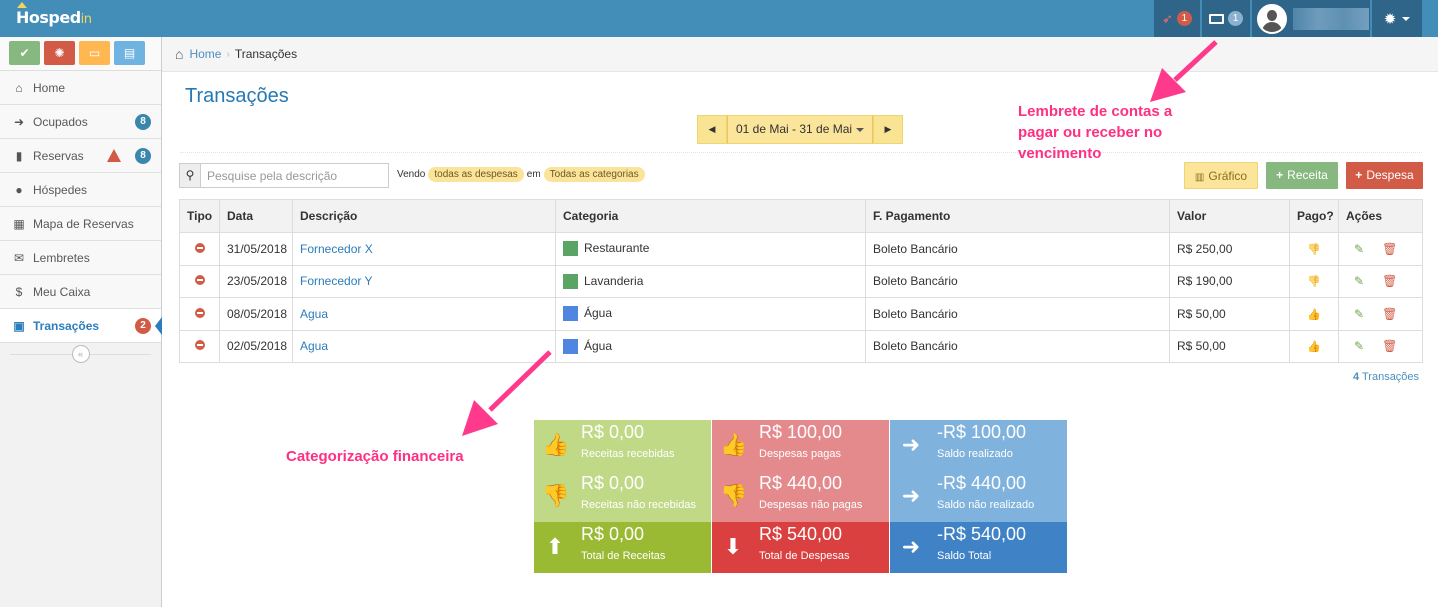 The width and height of the screenshot is (1438, 607). Describe the element at coordinates (336, 249) in the screenshot. I see `description-link: Fornecedor X` at that location.